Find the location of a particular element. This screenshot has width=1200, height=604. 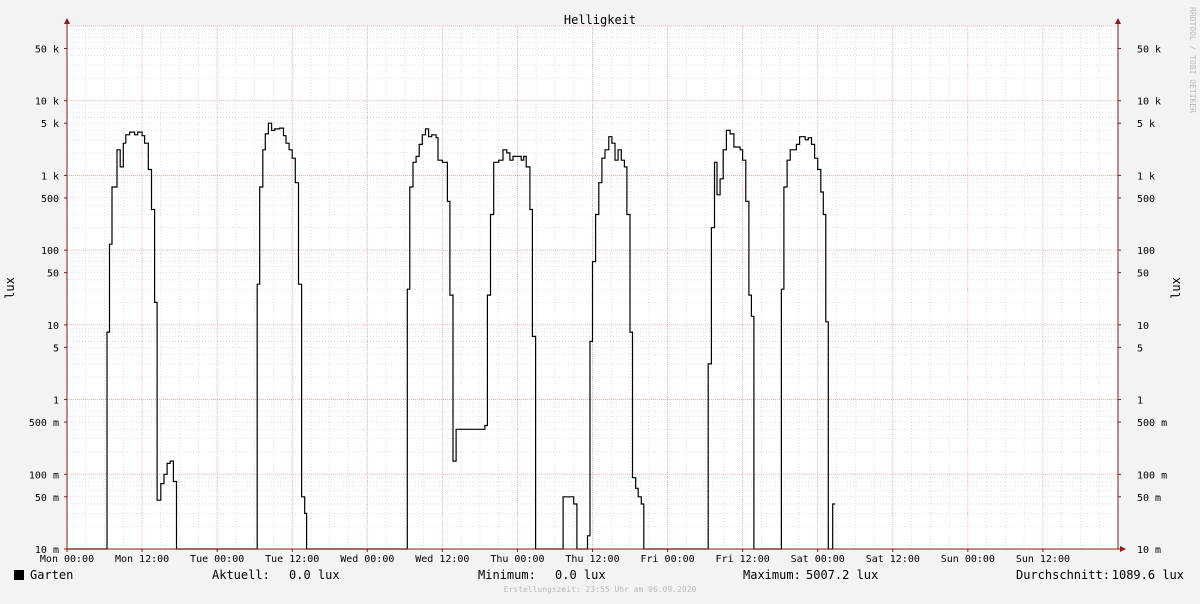

y-tick-label-left: 10 k is located at coordinates (47, 102).